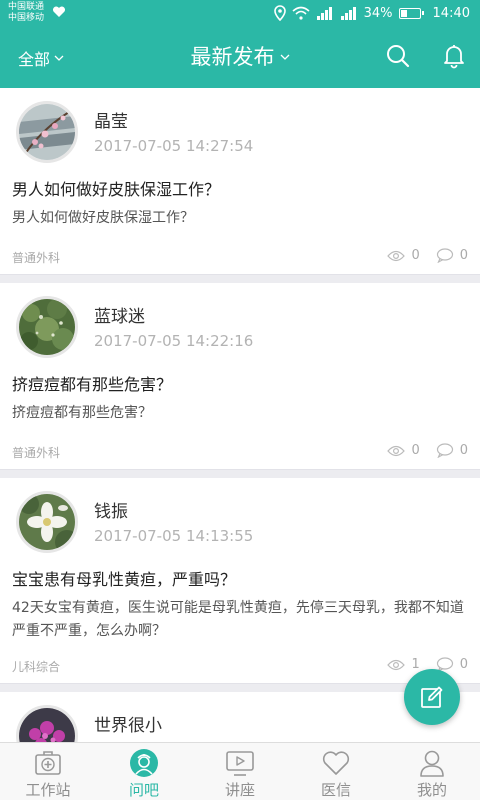  What do you see at coordinates (174, 341) in the screenshot?
I see `post-time: 2017-07-05 14:22:16` at bounding box center [174, 341].